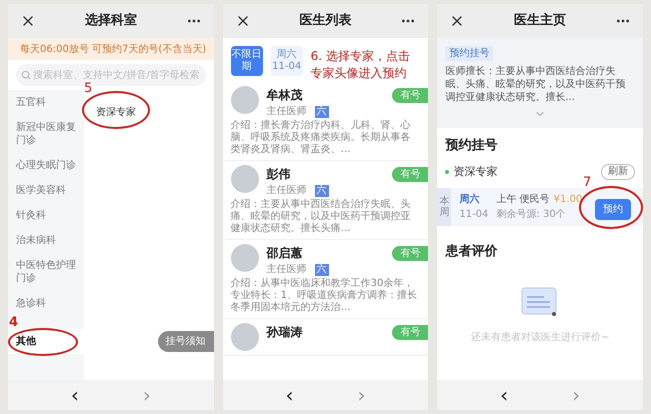 The width and height of the screenshot is (651, 414). I want to click on slot-session: 上午 便民号, so click(523, 199).